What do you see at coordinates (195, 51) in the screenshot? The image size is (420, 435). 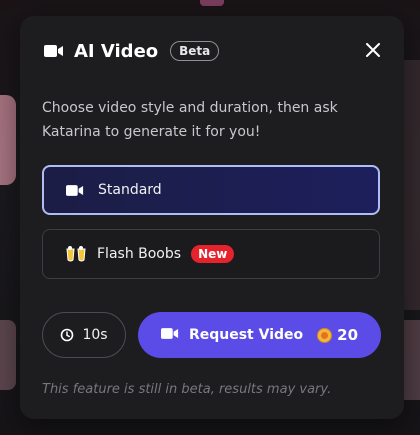 I see `beta-badge: Beta` at bounding box center [195, 51].